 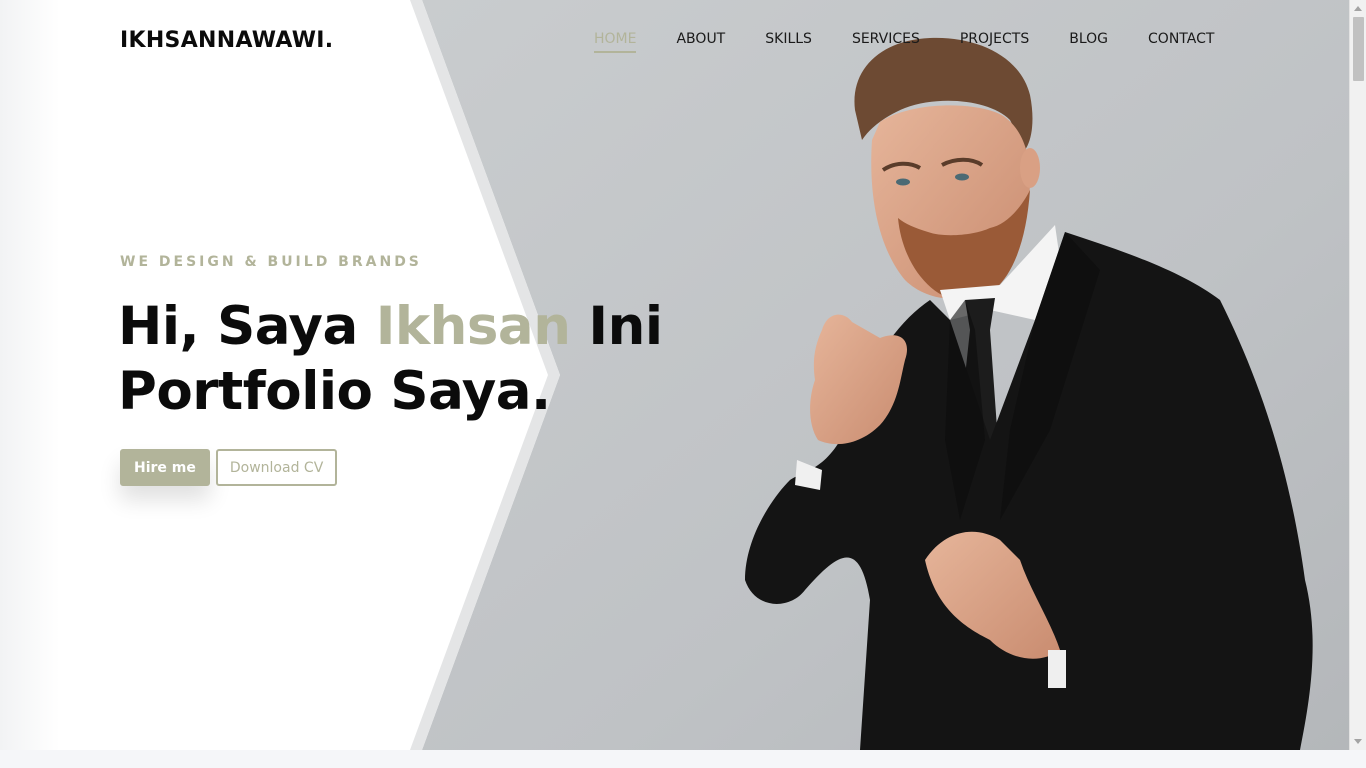 I want to click on next-section-edge, so click(x=683, y=759).